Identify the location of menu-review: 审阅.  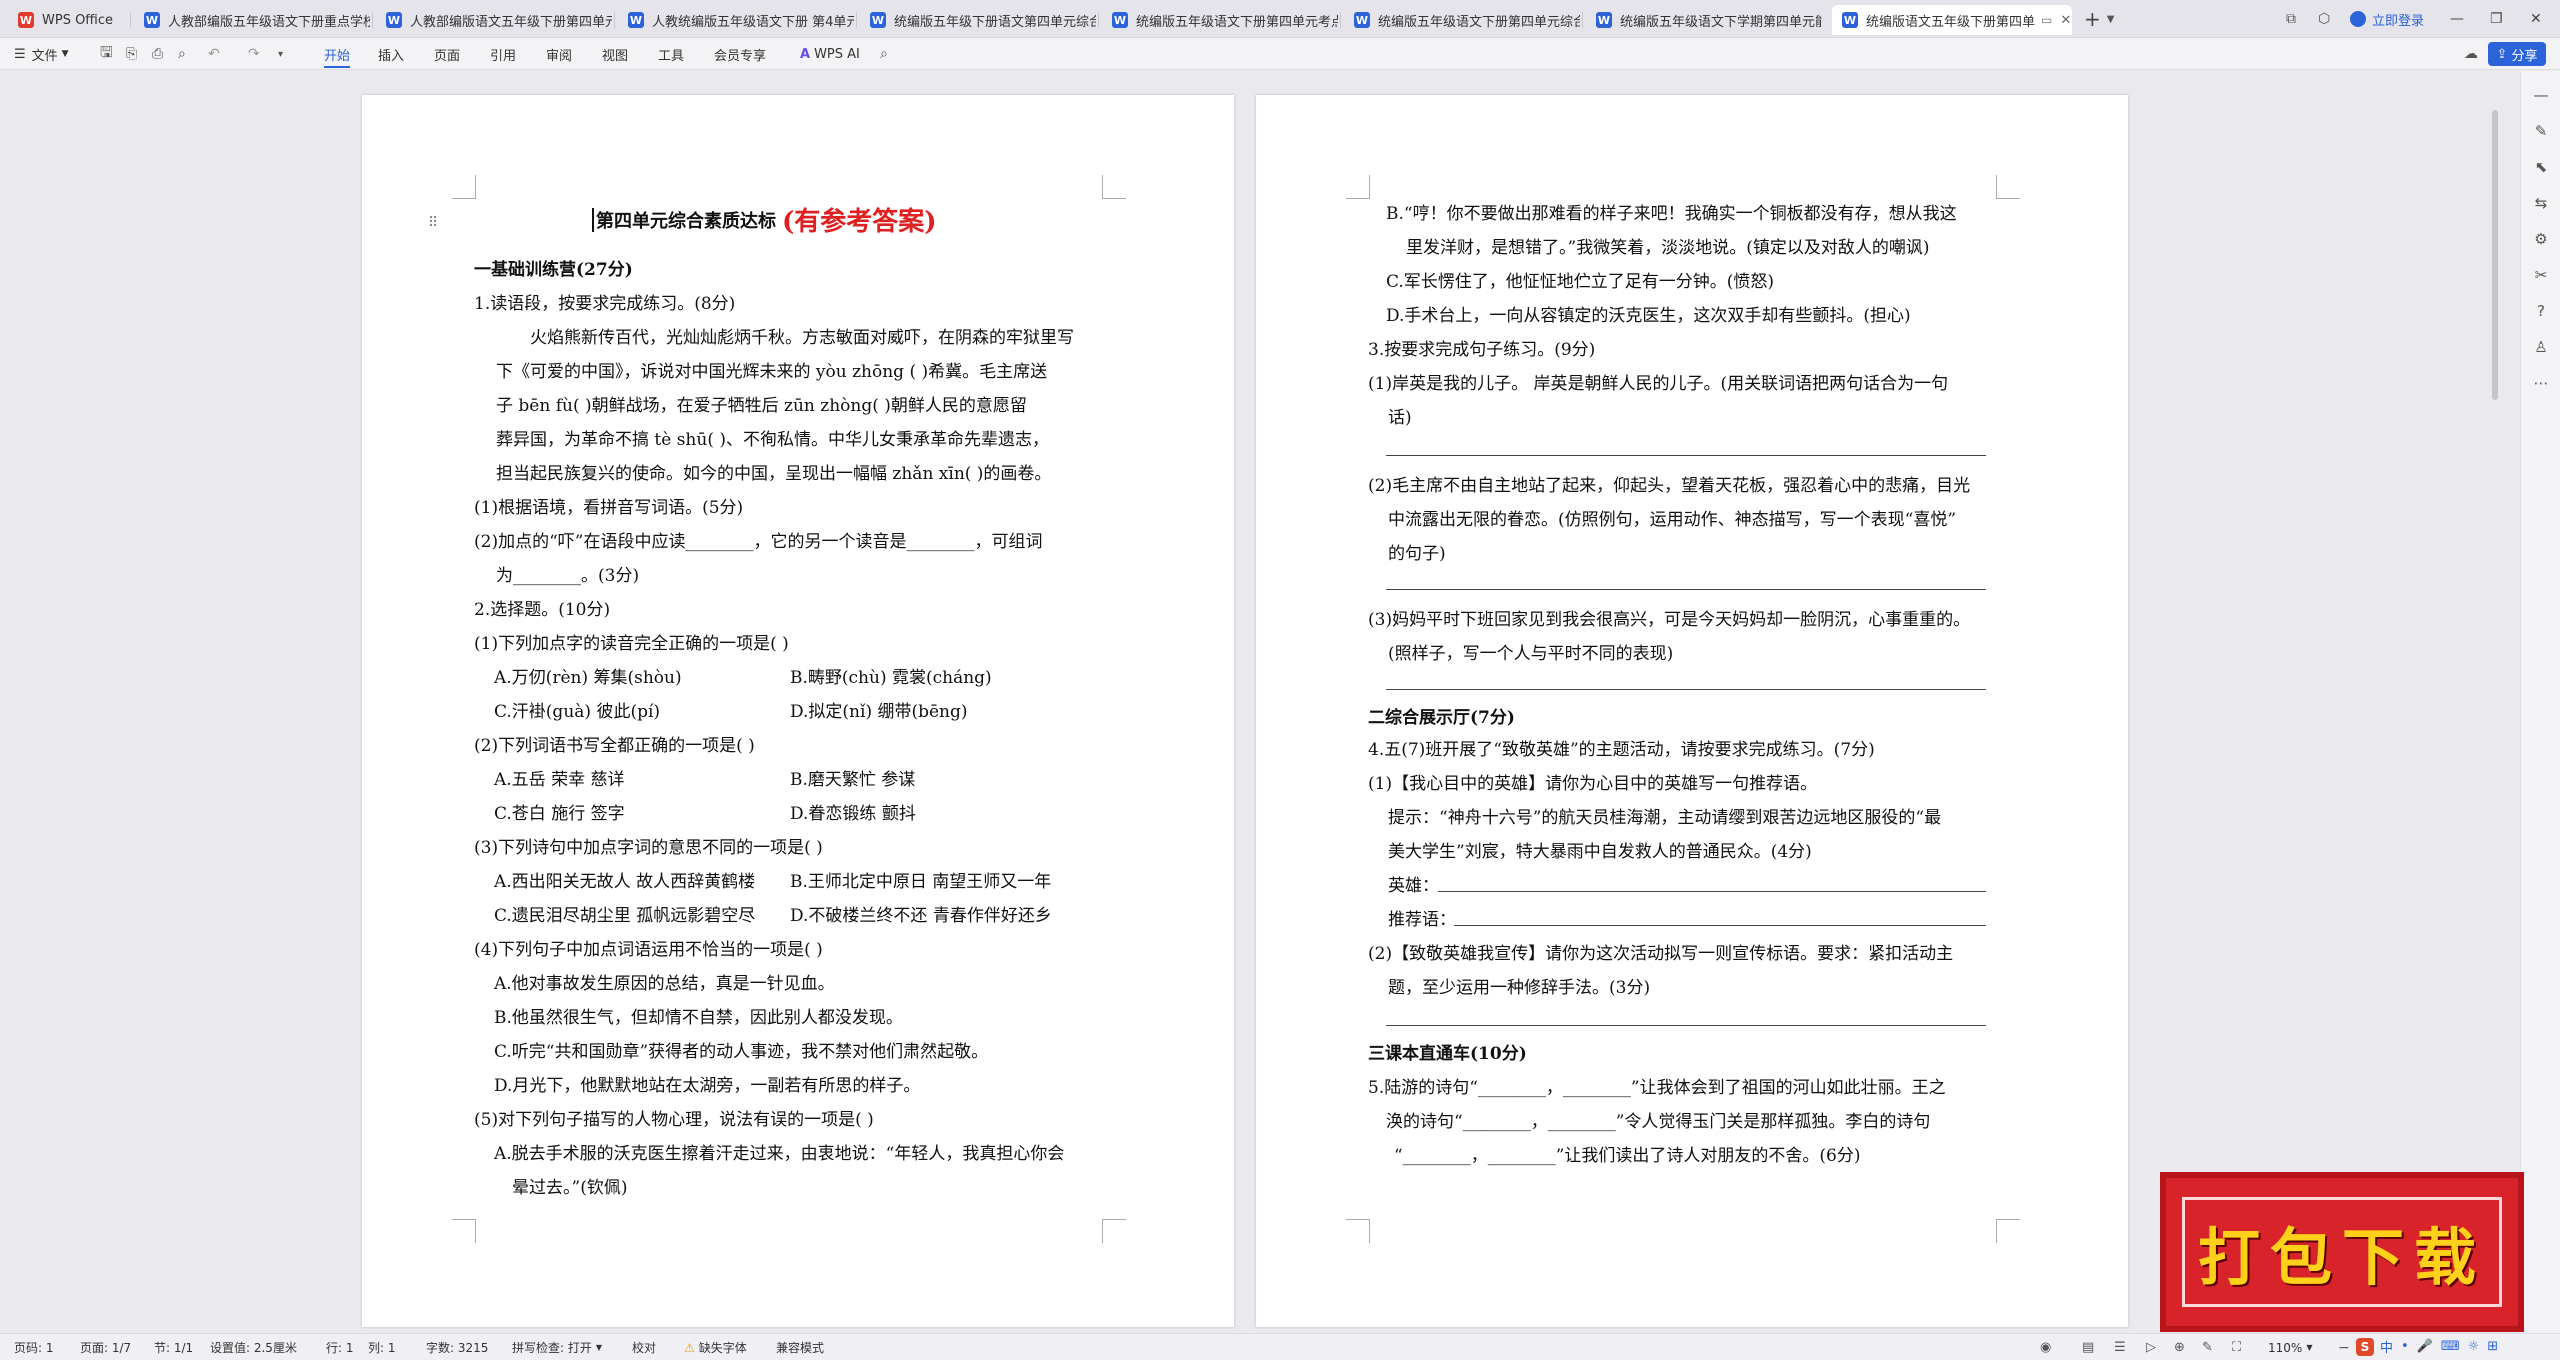
(559, 54).